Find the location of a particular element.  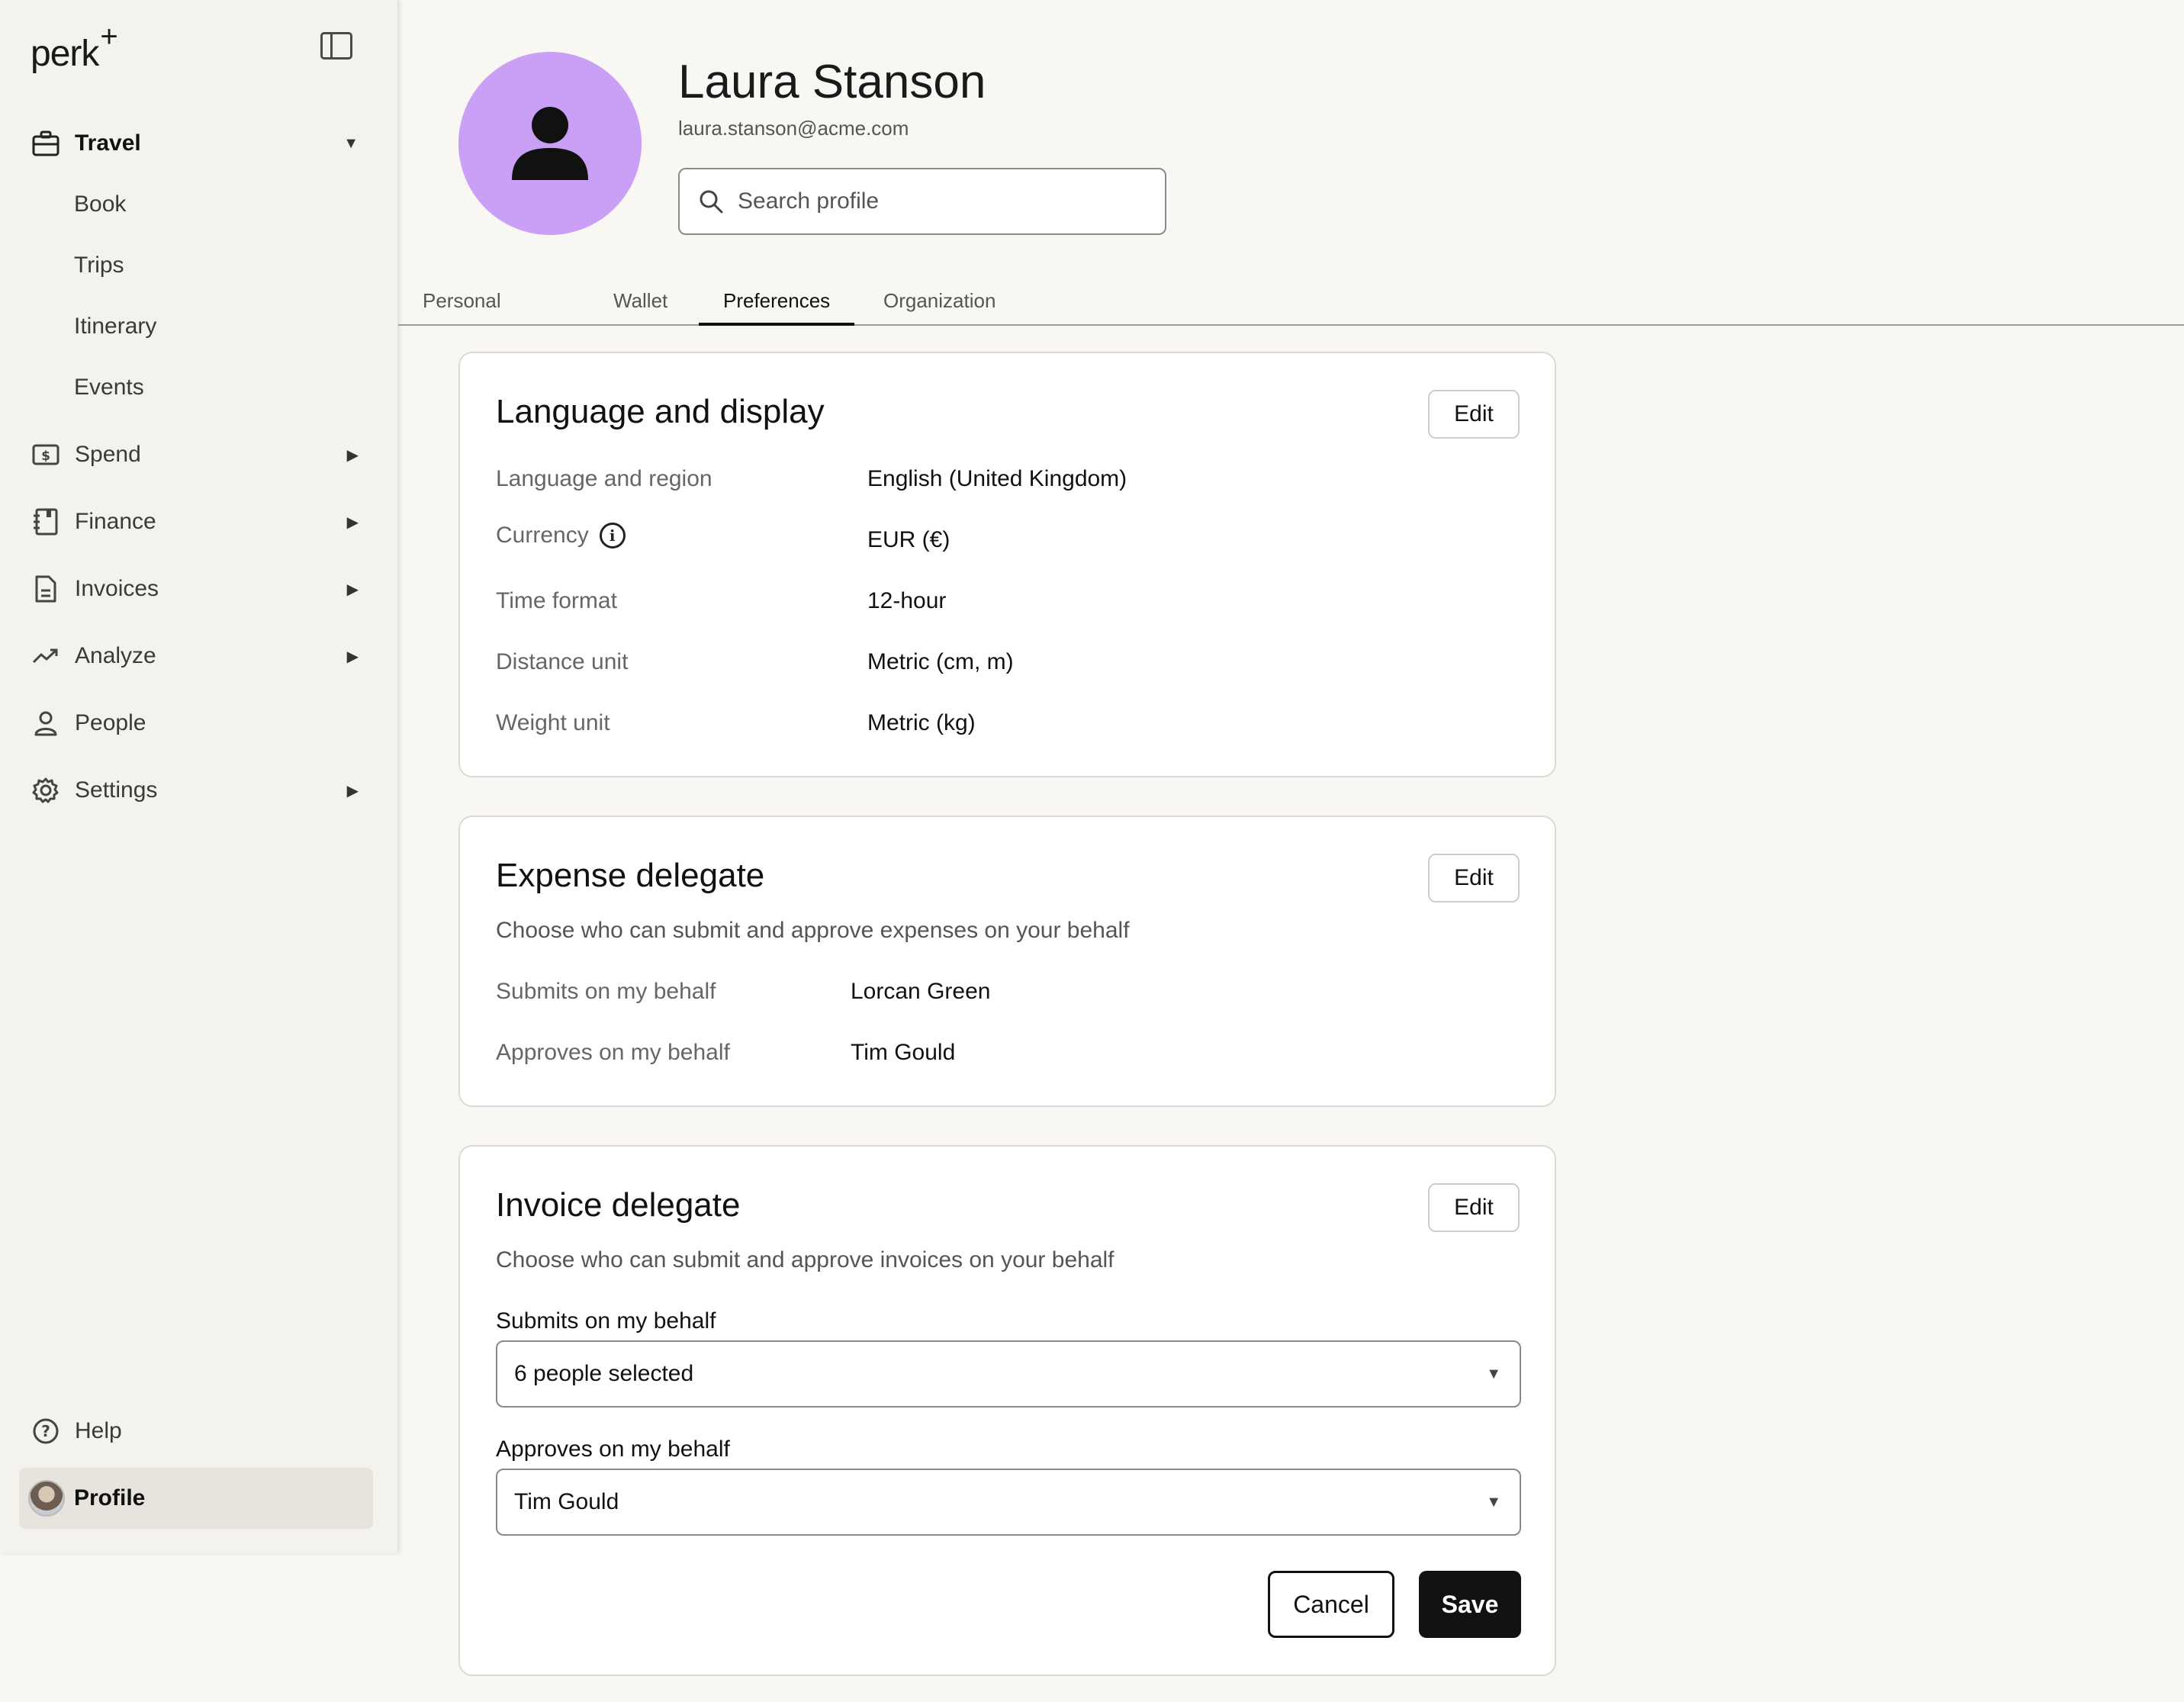

sidebar-item-help: ? Help is located at coordinates (195, 1431).